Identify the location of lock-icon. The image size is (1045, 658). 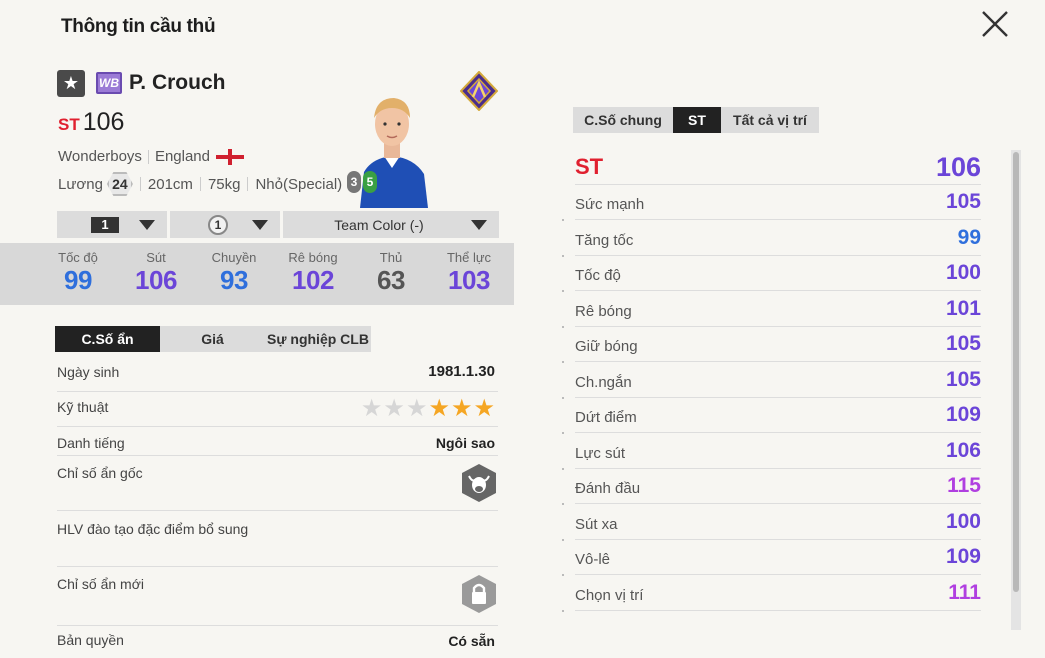
(479, 594).